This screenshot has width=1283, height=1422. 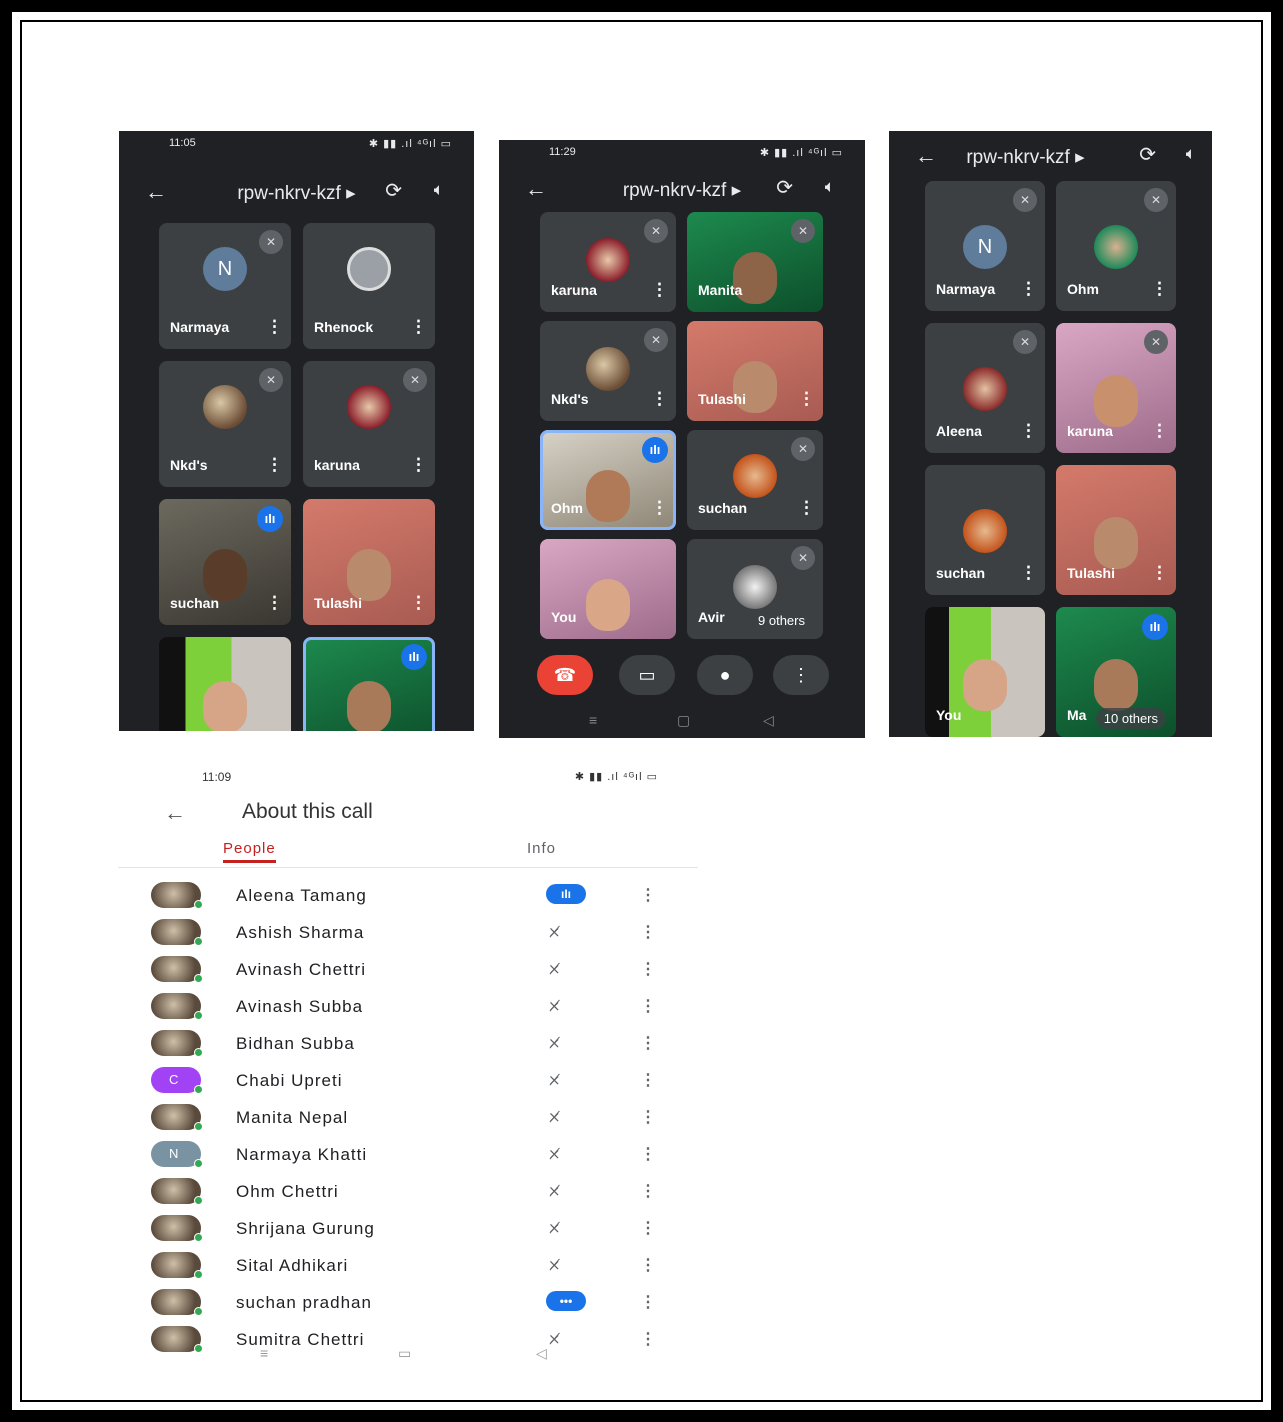 What do you see at coordinates (408, 1044) in the screenshot?
I see `participant-row: Bidhan Subba ⨯̸ ⋮` at bounding box center [408, 1044].